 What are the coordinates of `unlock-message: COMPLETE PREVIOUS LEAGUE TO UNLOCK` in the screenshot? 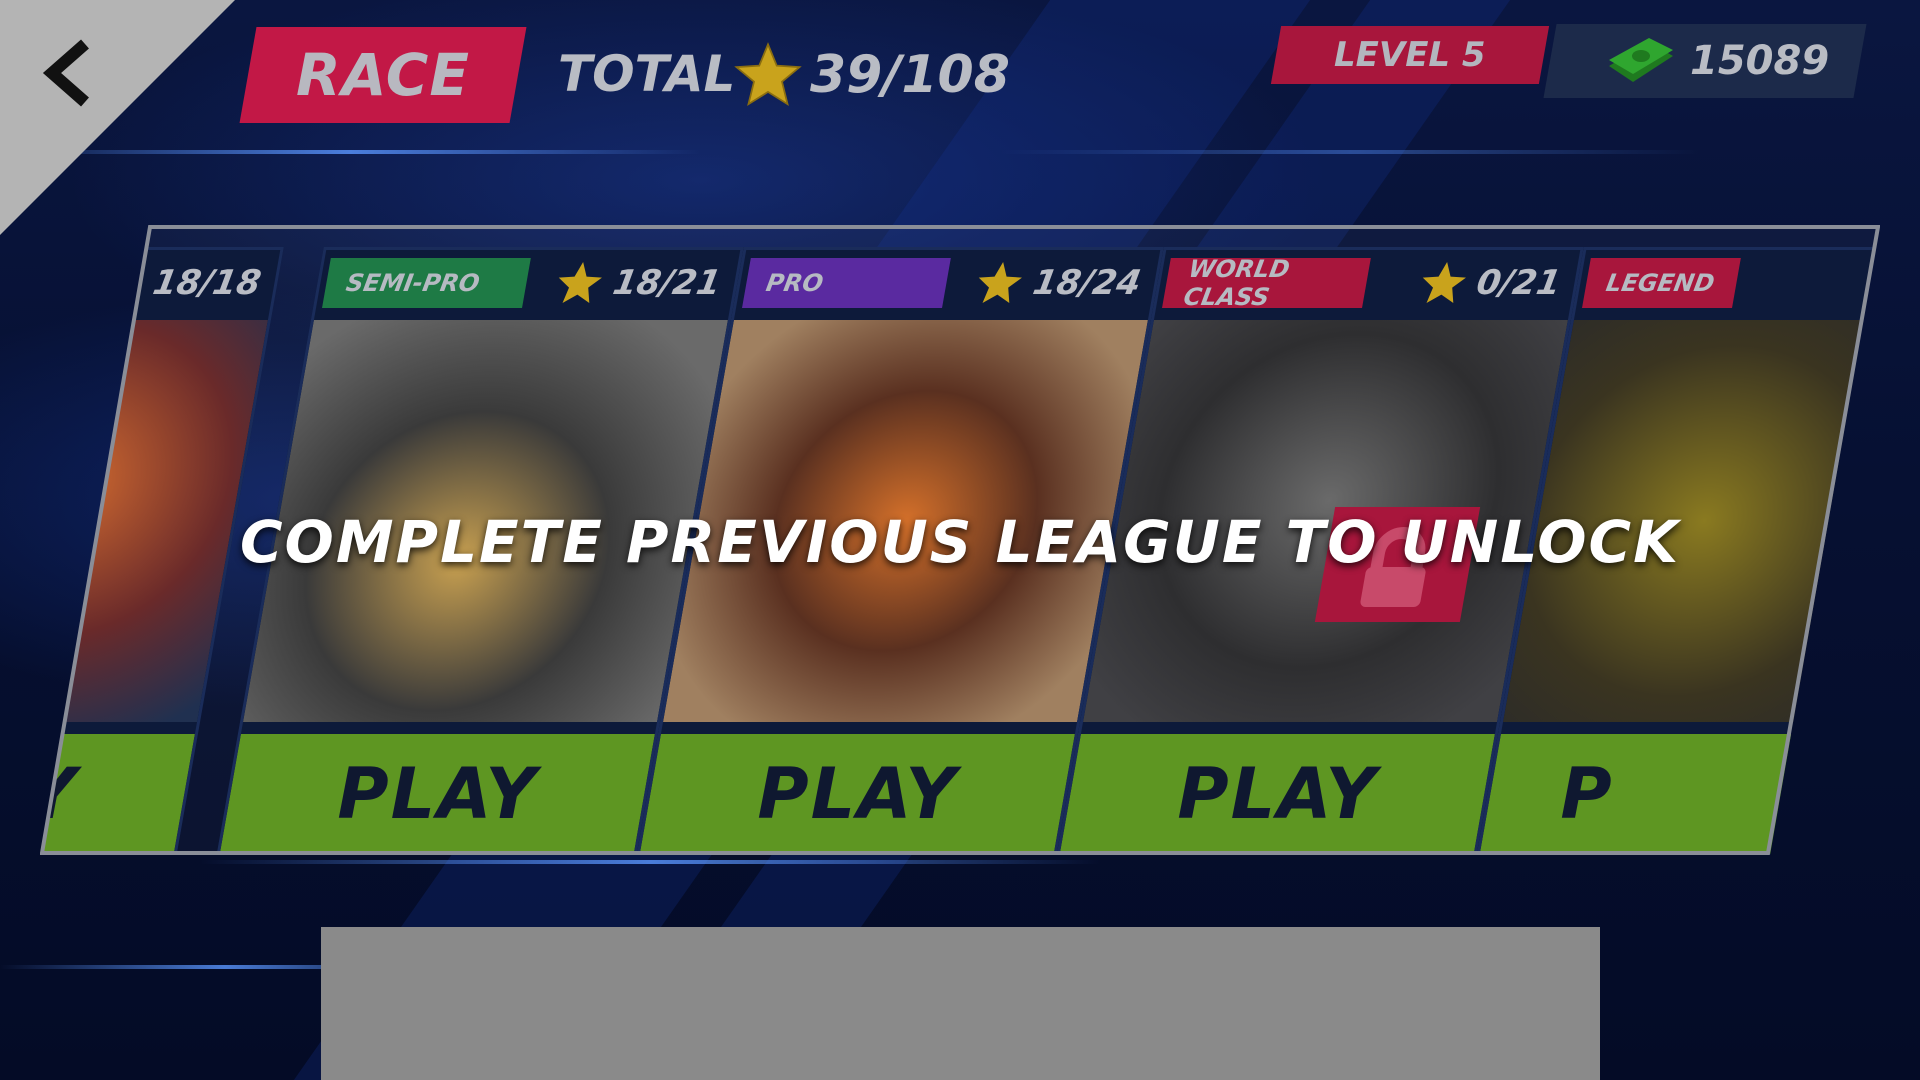 It's located at (960, 542).